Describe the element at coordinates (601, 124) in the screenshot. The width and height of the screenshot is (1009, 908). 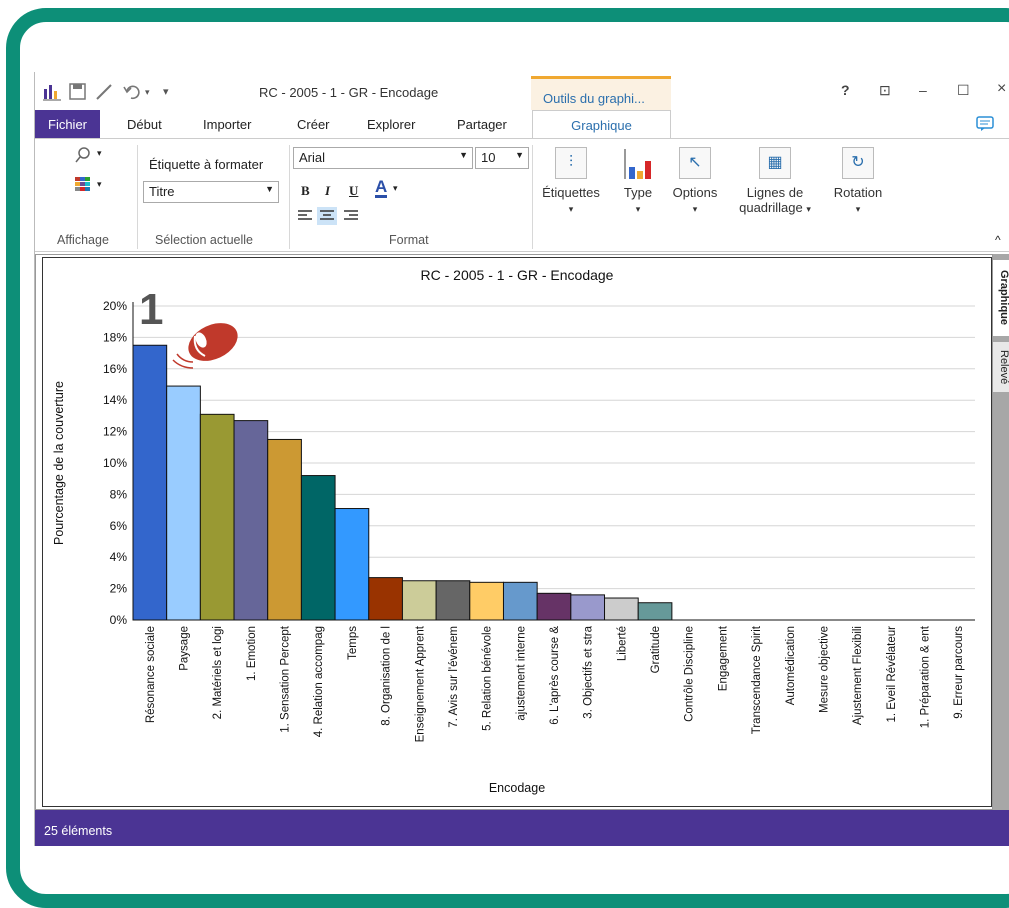
I see `tab-graphique: Graphique` at that location.